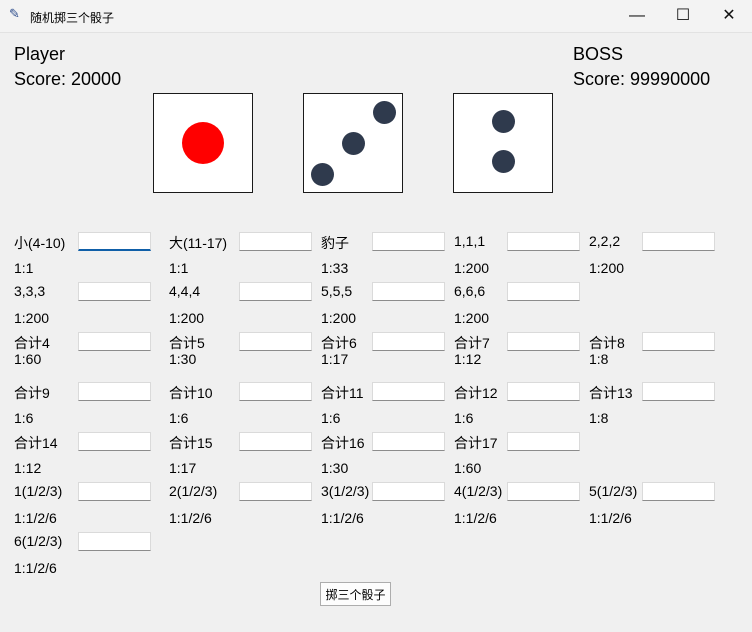  Describe the element at coordinates (642, 79) in the screenshot. I see `boss-score: Score: 99990000` at that location.